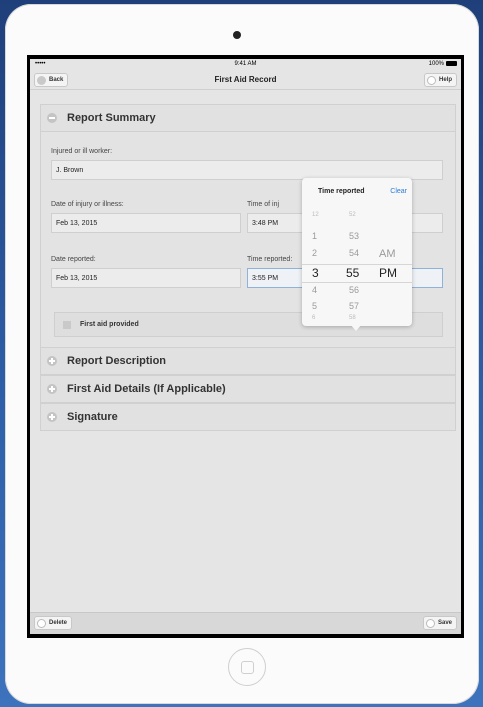 The height and width of the screenshot is (707, 483). I want to click on status-time: 9:41 AM, so click(245, 64).